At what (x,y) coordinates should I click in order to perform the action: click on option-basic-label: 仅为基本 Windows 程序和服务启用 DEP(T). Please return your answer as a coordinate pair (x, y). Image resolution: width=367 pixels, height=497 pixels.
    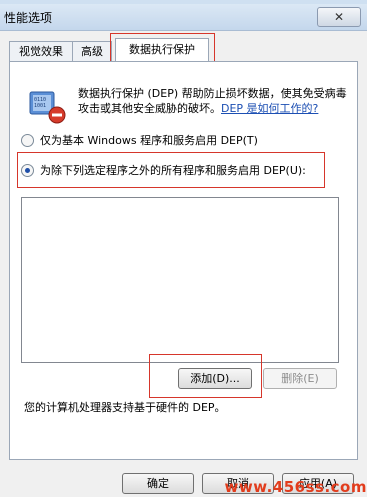
    Looking at the image, I should click on (149, 140).